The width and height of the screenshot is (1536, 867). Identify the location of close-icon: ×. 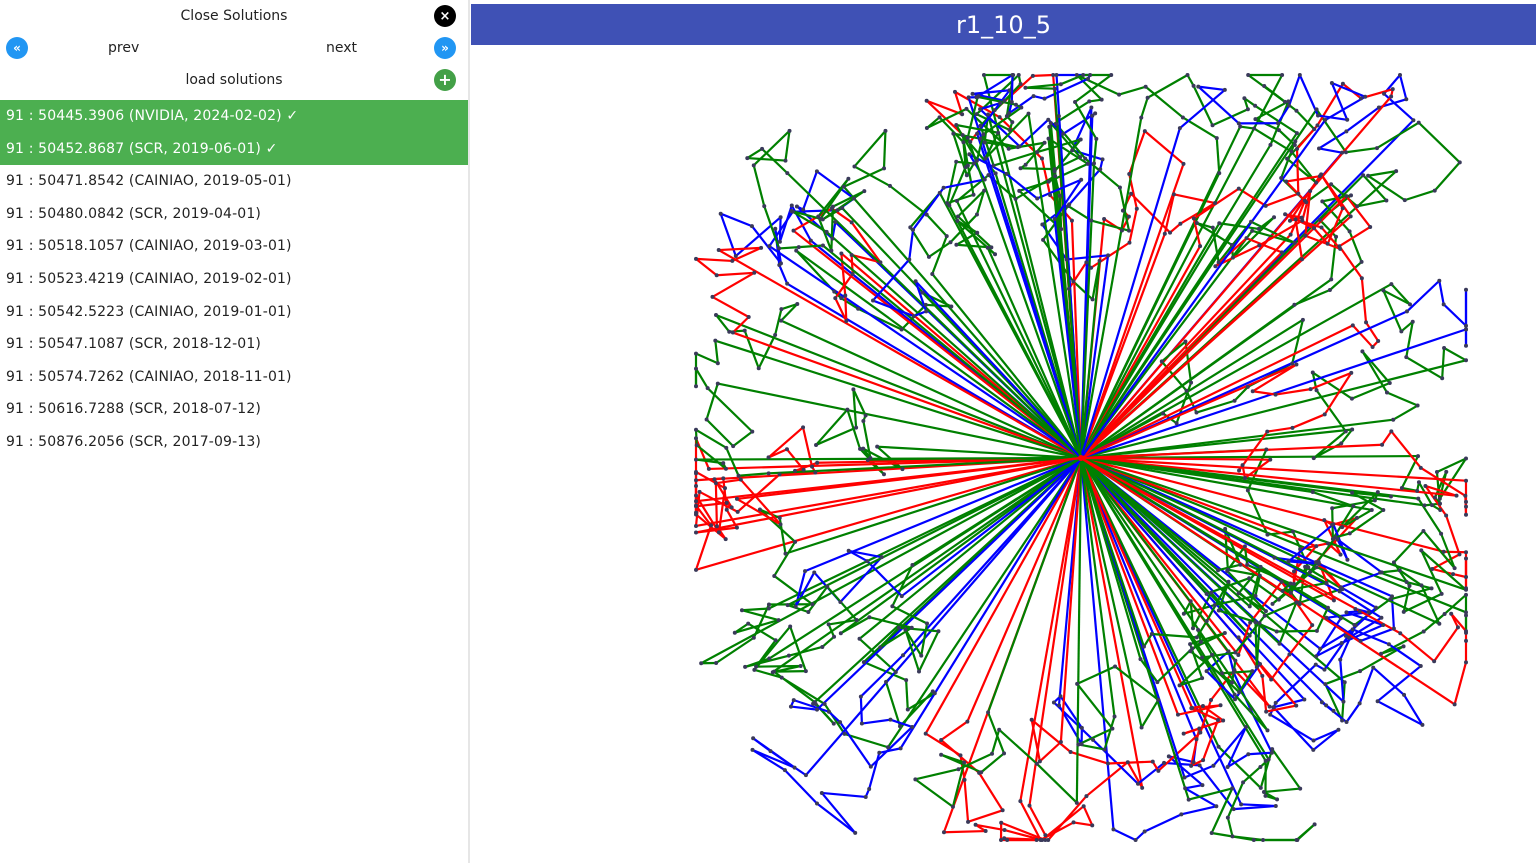
(445, 16).